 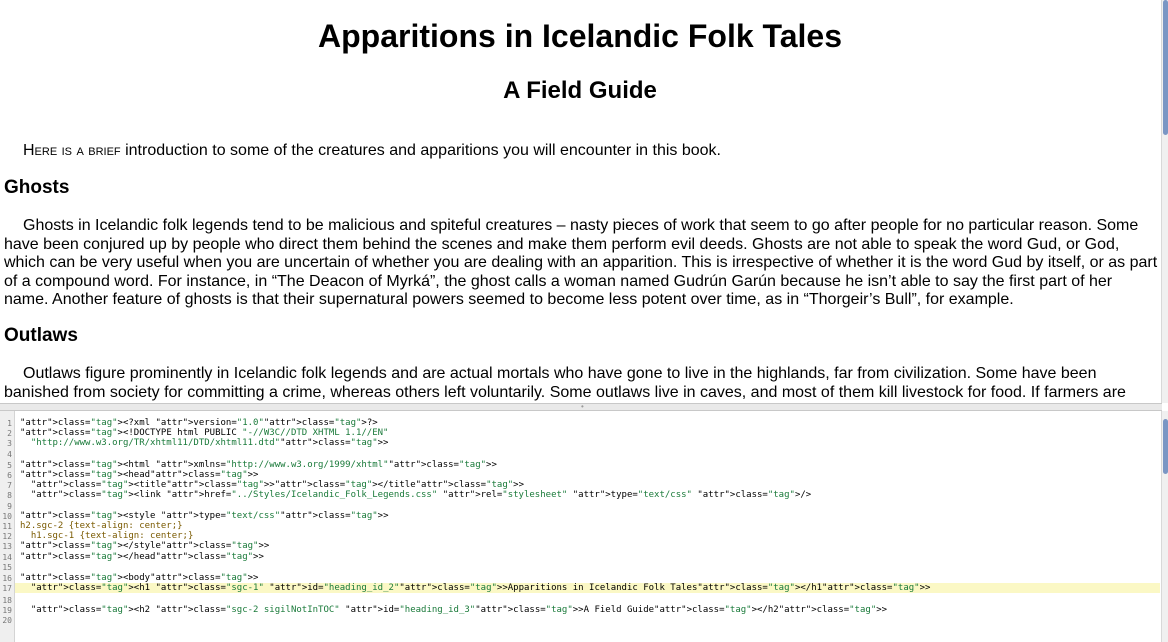 What do you see at coordinates (107, 536) in the screenshot?
I see `code-line: h1.sgc-1 {text-align: center;}` at bounding box center [107, 536].